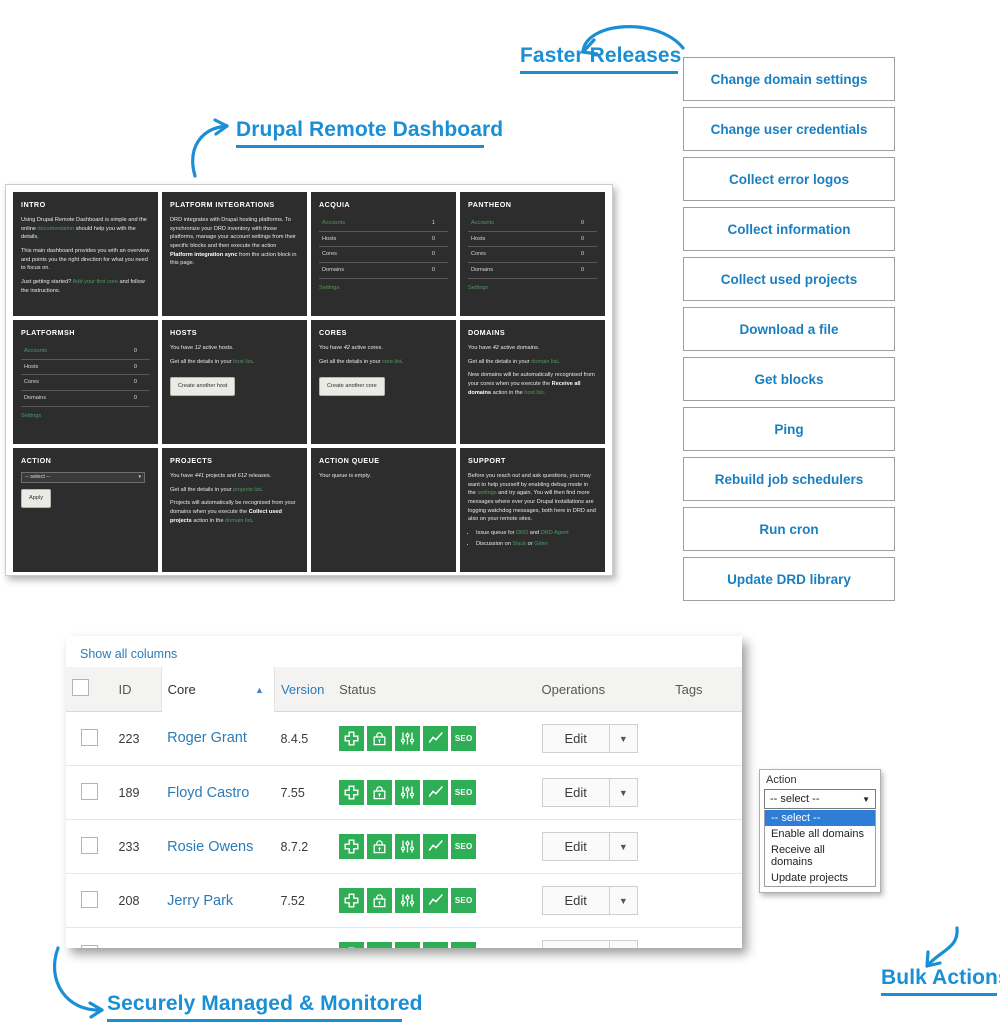 The height and width of the screenshot is (1026, 1000). Describe the element at coordinates (80, 687) in the screenshot. I see `select-all-checkbox` at that location.